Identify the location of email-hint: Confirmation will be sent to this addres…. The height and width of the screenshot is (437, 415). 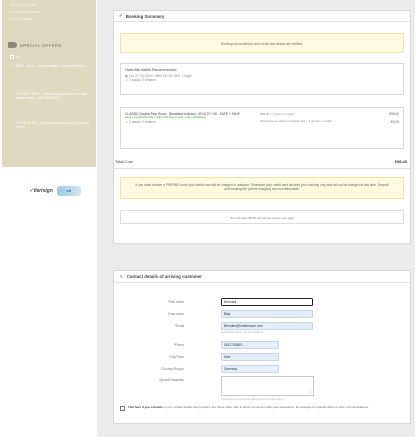
(242, 332).